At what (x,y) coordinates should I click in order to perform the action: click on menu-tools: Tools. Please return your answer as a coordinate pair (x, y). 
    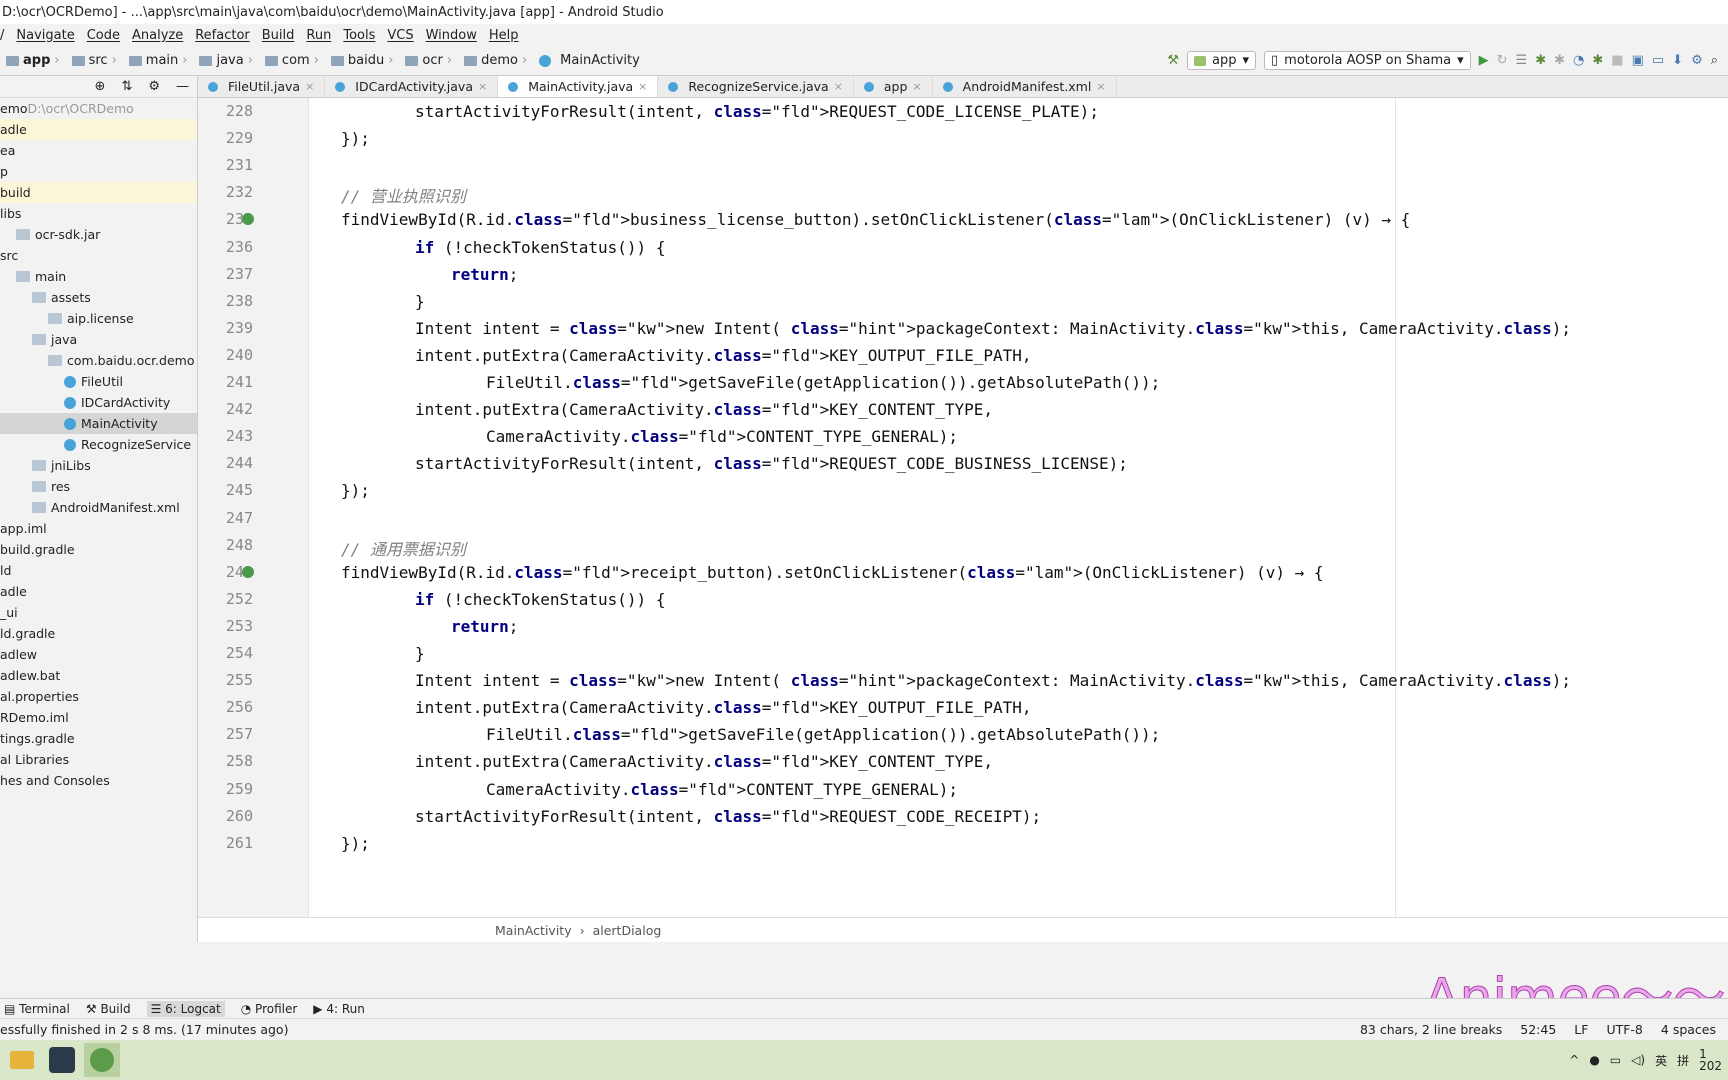
    Looking at the image, I should click on (359, 35).